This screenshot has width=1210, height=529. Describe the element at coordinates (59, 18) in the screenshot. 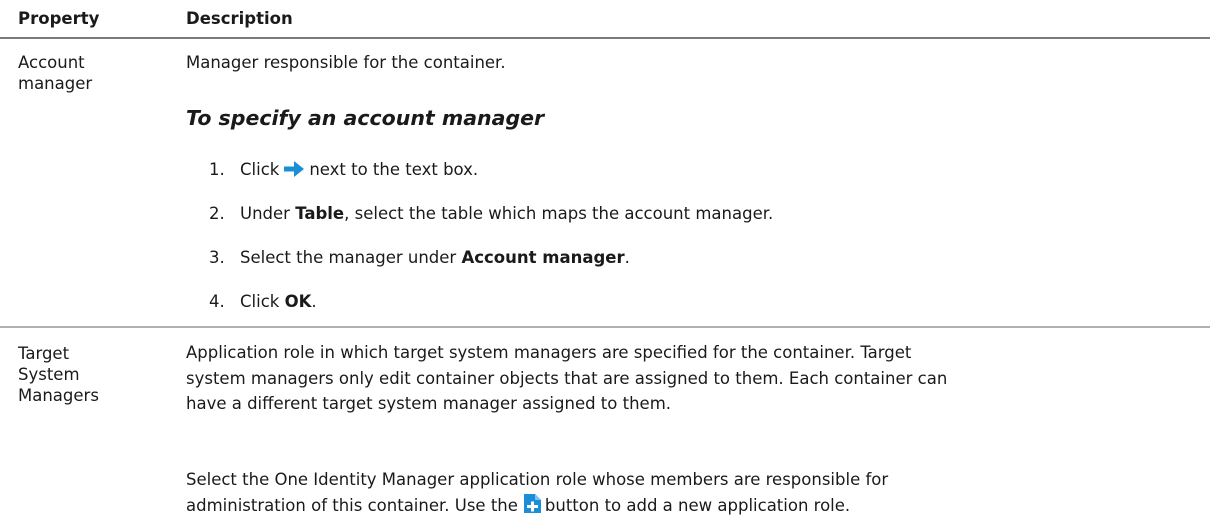

I see `header-property: Property` at that location.